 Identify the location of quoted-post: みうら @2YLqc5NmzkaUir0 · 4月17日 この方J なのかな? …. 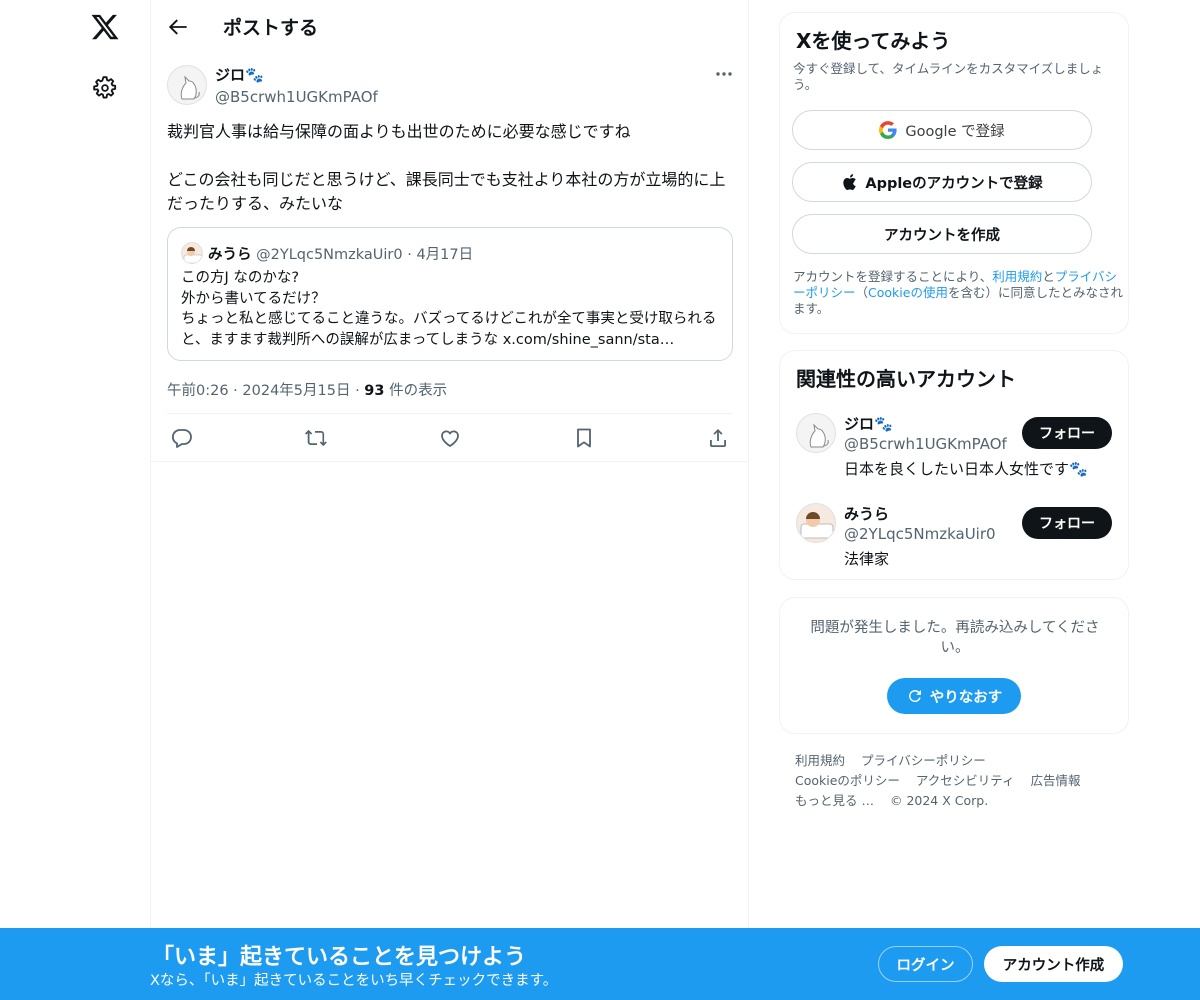
(450, 294).